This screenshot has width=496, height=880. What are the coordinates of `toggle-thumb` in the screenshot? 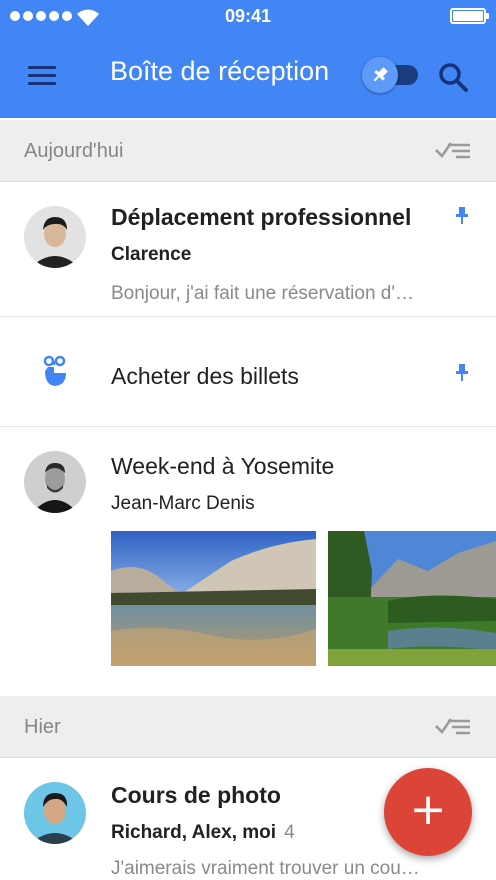 It's located at (380, 75).